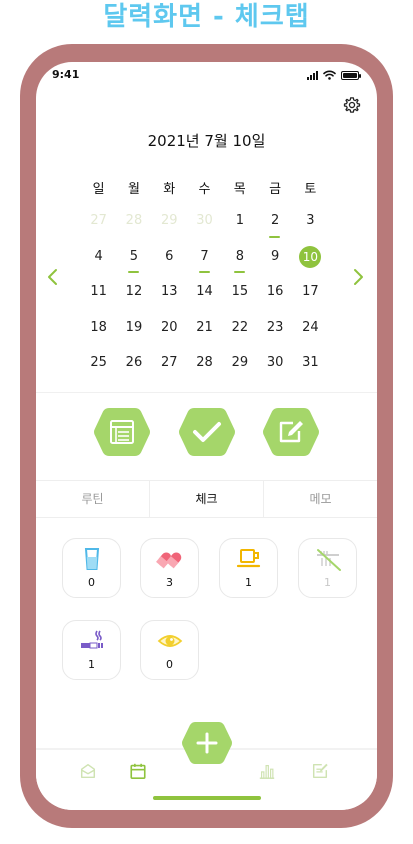 The width and height of the screenshot is (413, 844). Describe the element at coordinates (310, 189) in the screenshot. I see `weekday-label: 토` at that location.